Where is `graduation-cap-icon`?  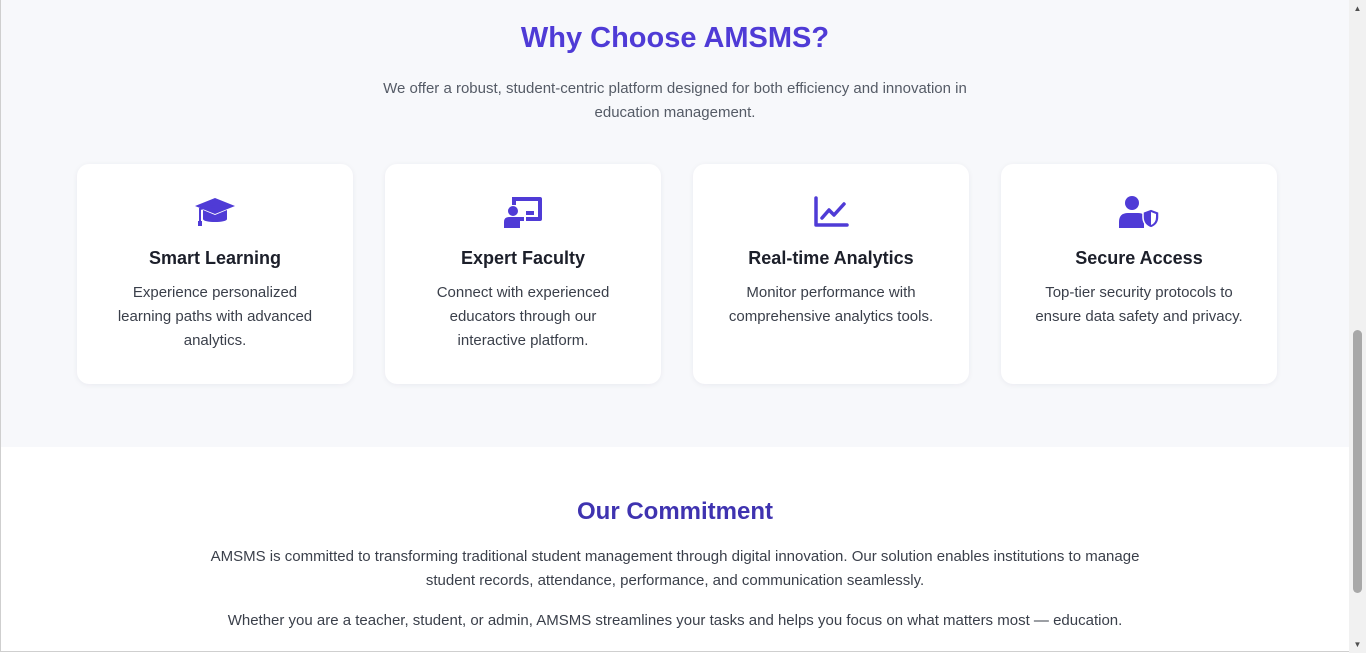
graduation-cap-icon is located at coordinates (215, 212).